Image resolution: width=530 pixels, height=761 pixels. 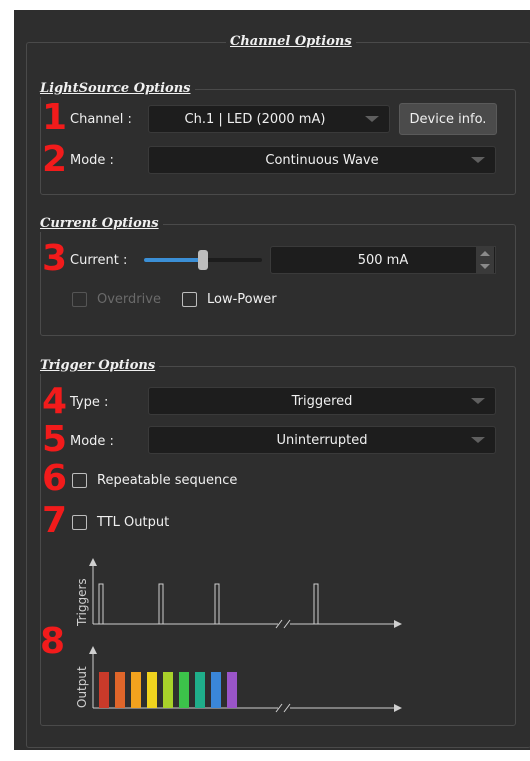 What do you see at coordinates (55, 439) in the screenshot?
I see `annotation-5: 5` at bounding box center [55, 439].